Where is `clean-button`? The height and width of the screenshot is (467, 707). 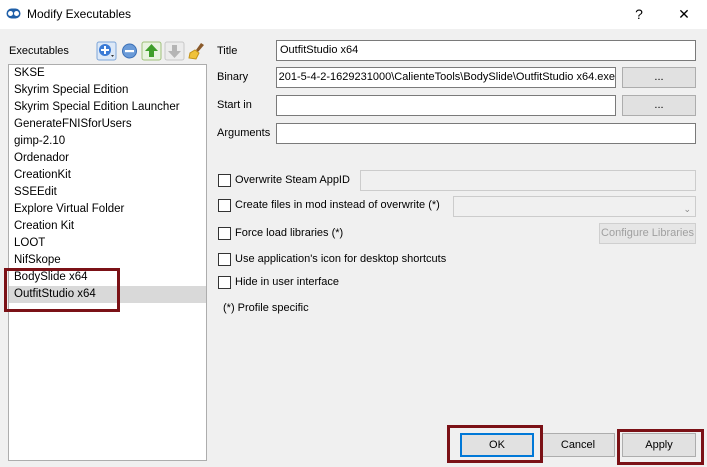
clean-button is located at coordinates (197, 51).